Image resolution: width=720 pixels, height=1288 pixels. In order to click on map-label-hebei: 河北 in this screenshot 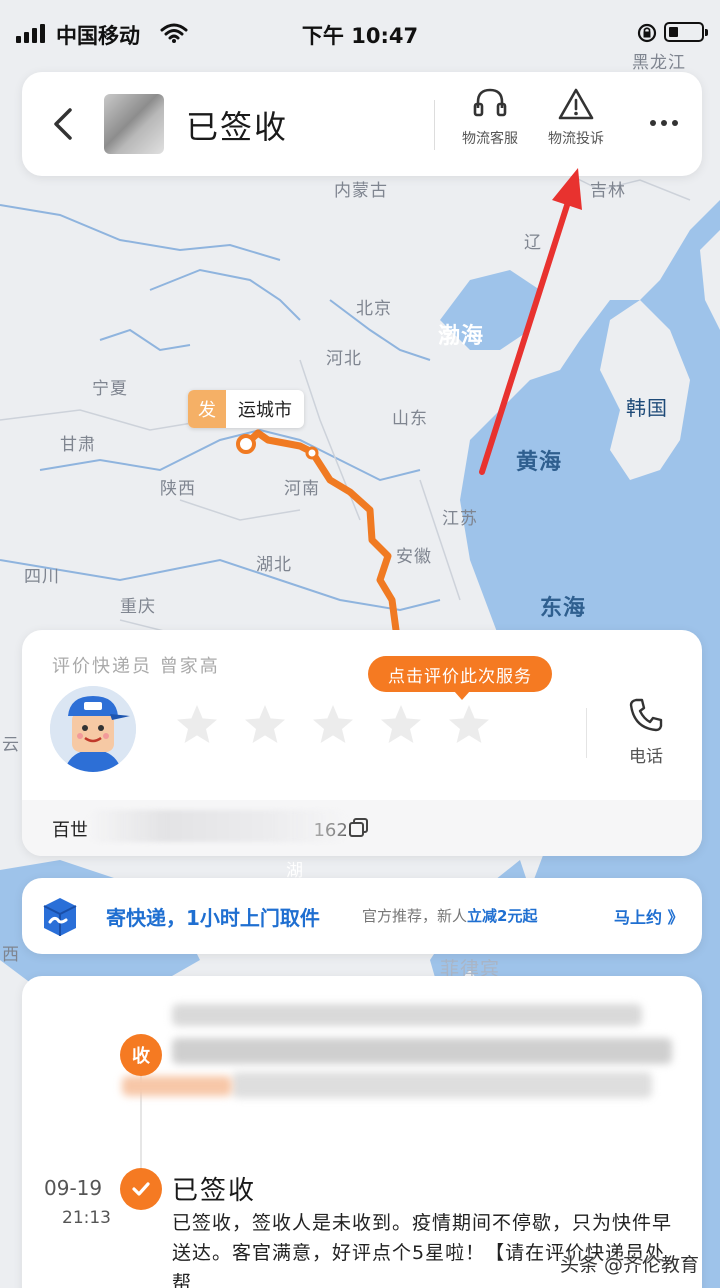, I will do `click(344, 359)`.